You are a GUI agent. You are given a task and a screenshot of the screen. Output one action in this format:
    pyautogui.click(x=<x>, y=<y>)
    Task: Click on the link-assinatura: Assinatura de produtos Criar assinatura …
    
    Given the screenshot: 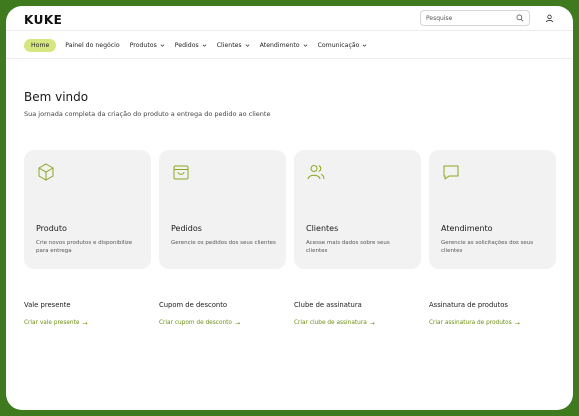 What is the action you would take?
    pyautogui.click(x=492, y=314)
    